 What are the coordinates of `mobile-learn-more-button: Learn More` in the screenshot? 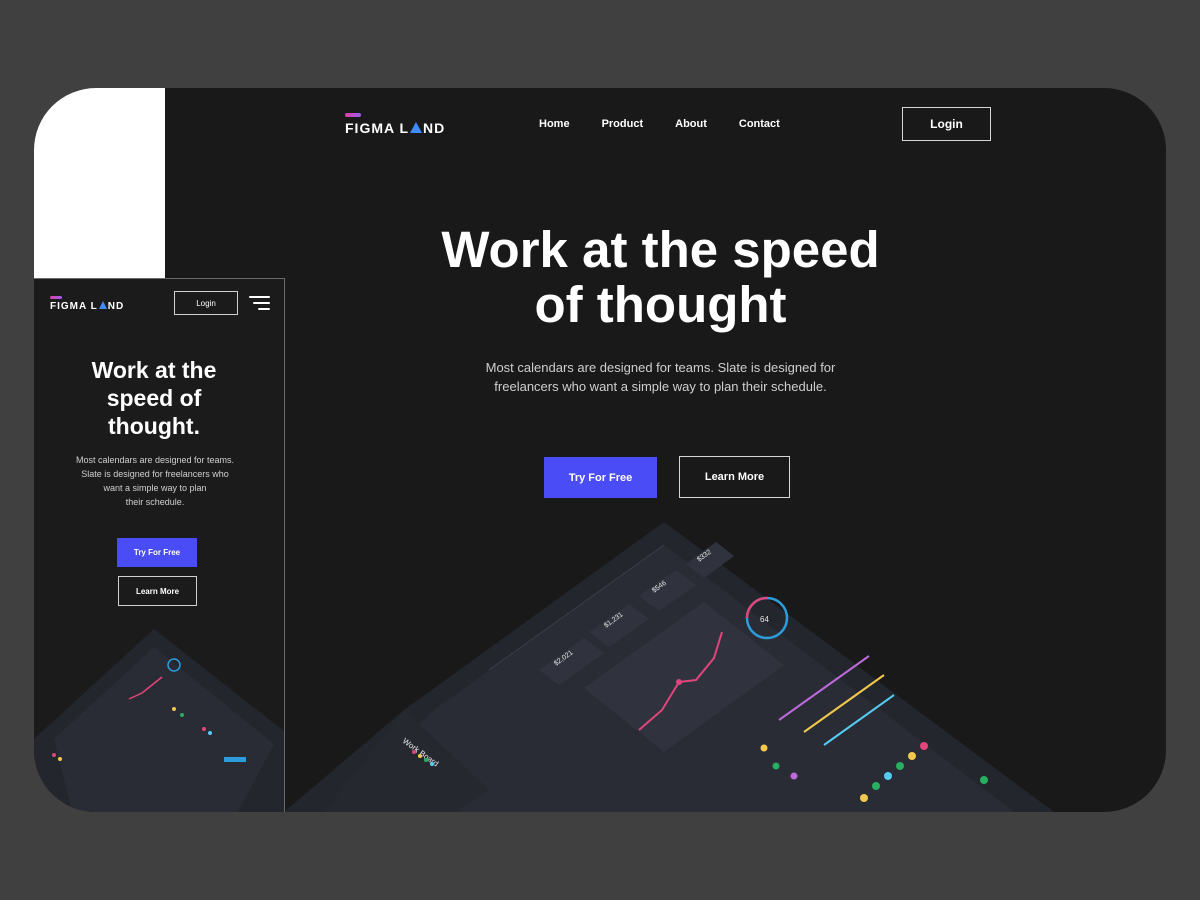 It's located at (157, 591).